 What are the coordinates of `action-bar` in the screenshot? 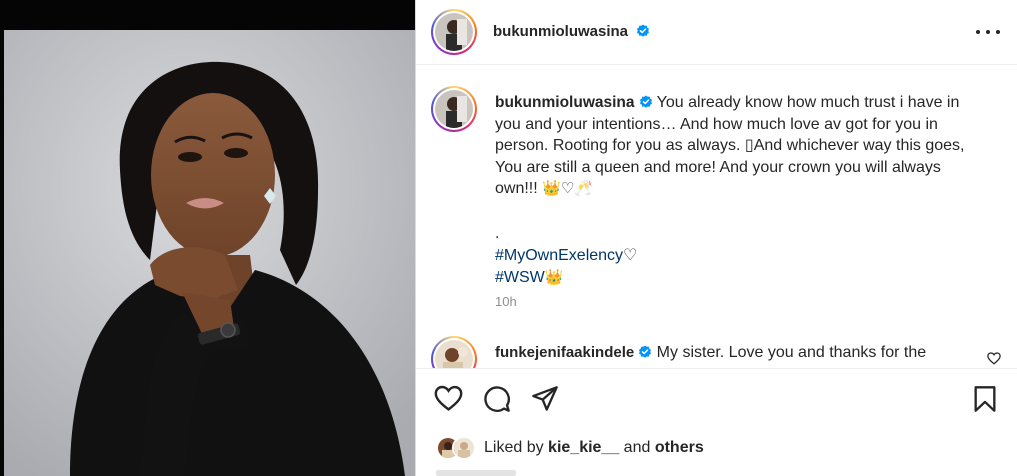 It's located at (716, 399).